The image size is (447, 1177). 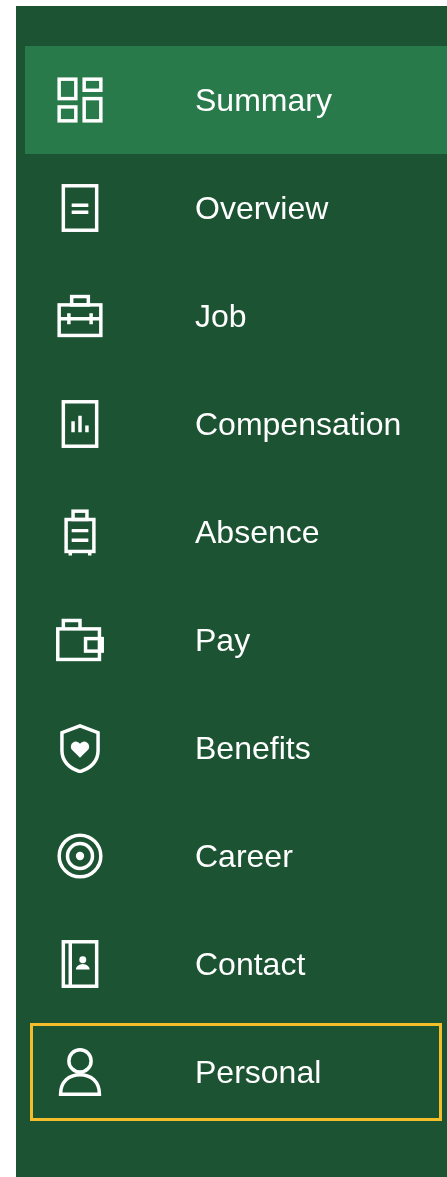 I want to click on sidebar-item: Summary, so click(x=236, y=100).